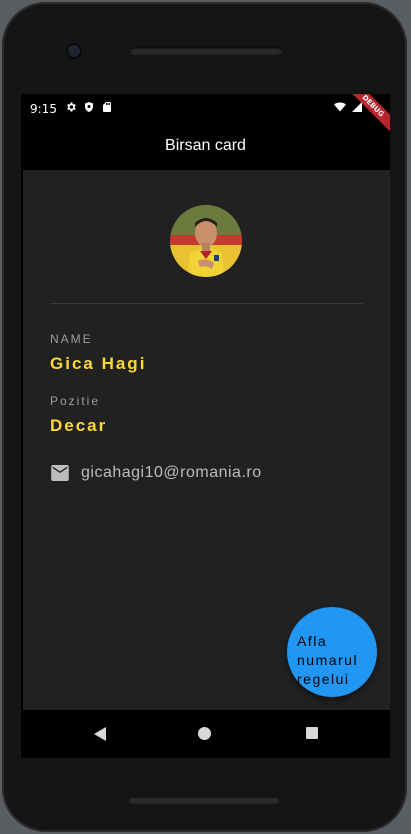  I want to click on divider, so click(206, 303).